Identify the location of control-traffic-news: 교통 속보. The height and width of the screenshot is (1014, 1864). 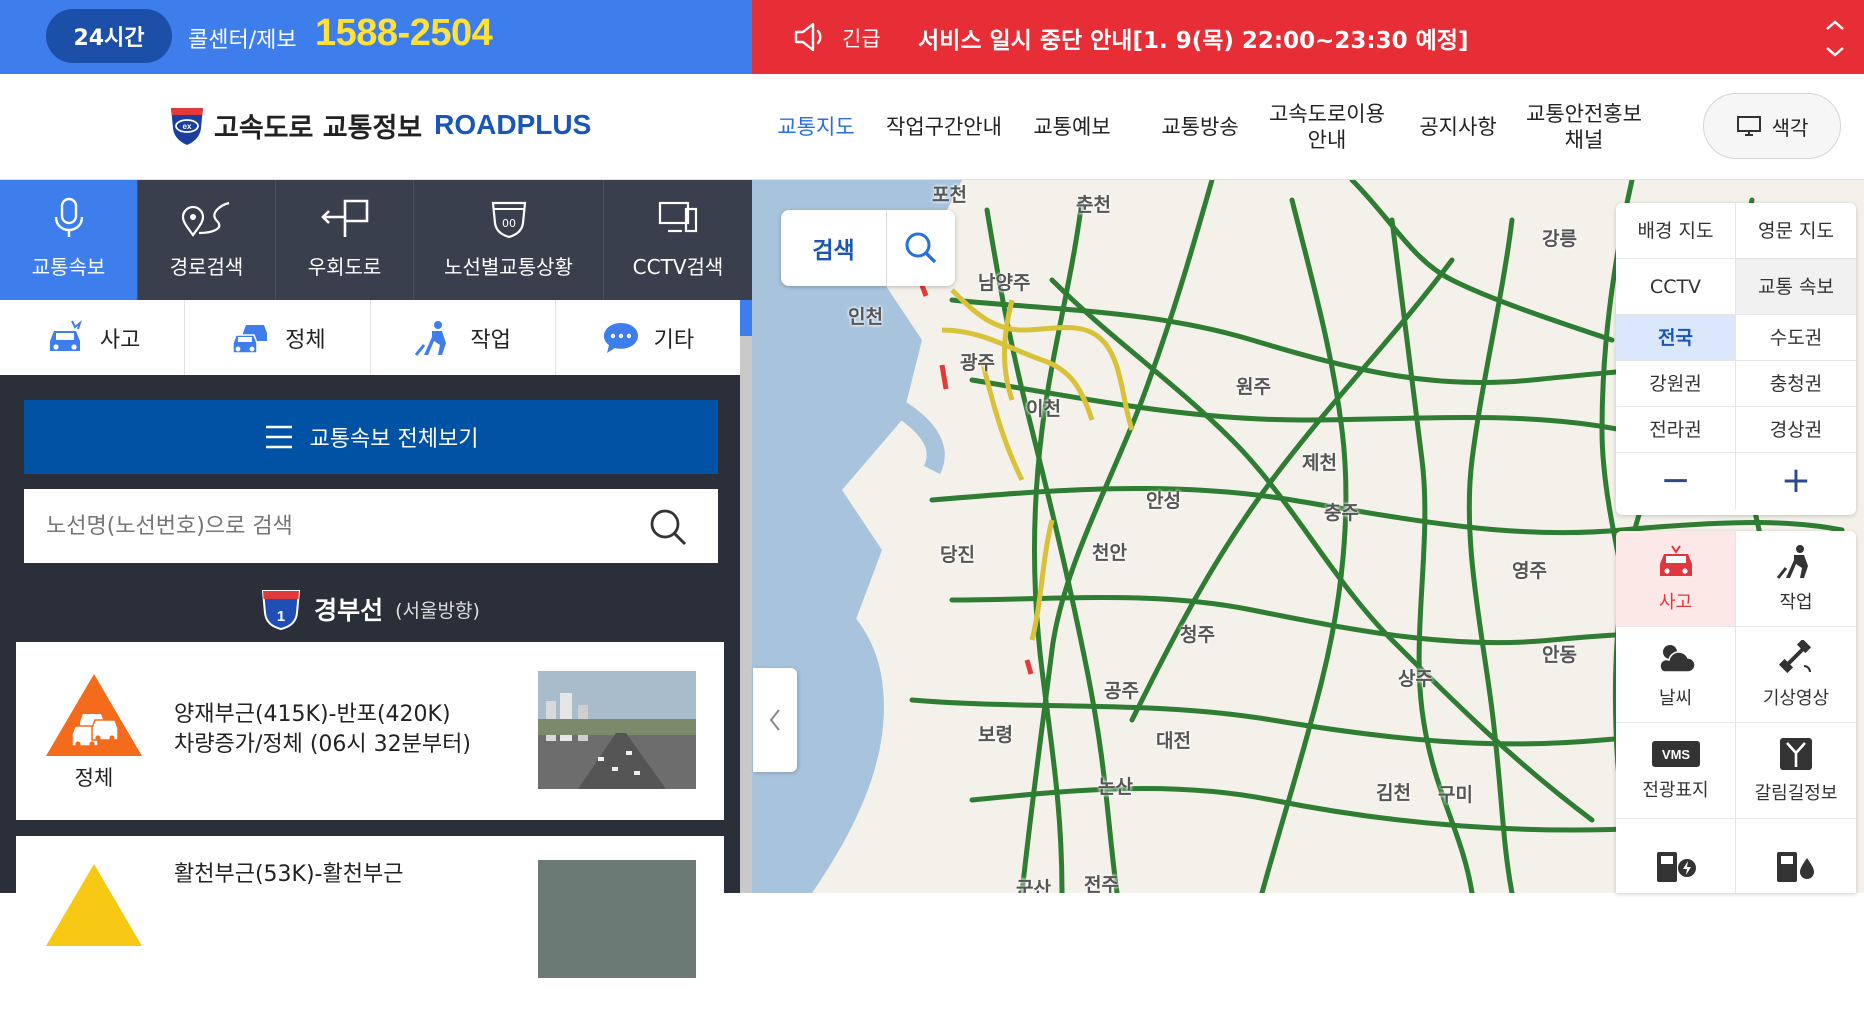
(1796, 287).